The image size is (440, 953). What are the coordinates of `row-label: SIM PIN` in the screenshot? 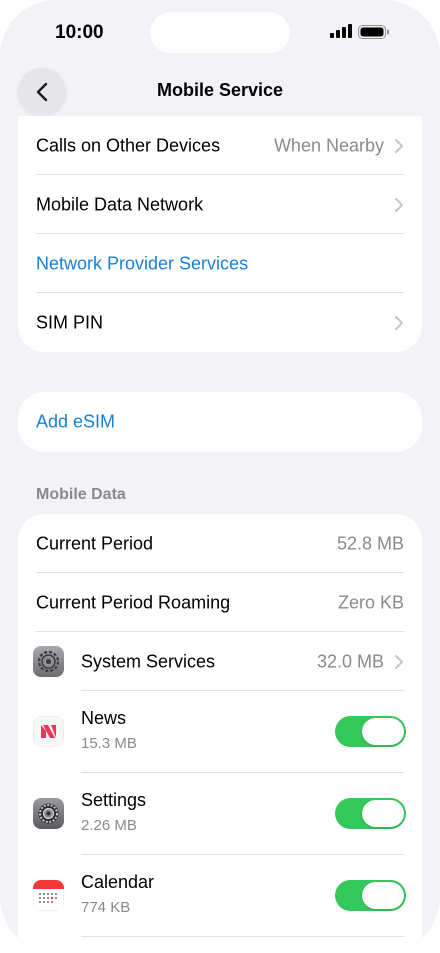 It's located at (70, 322).